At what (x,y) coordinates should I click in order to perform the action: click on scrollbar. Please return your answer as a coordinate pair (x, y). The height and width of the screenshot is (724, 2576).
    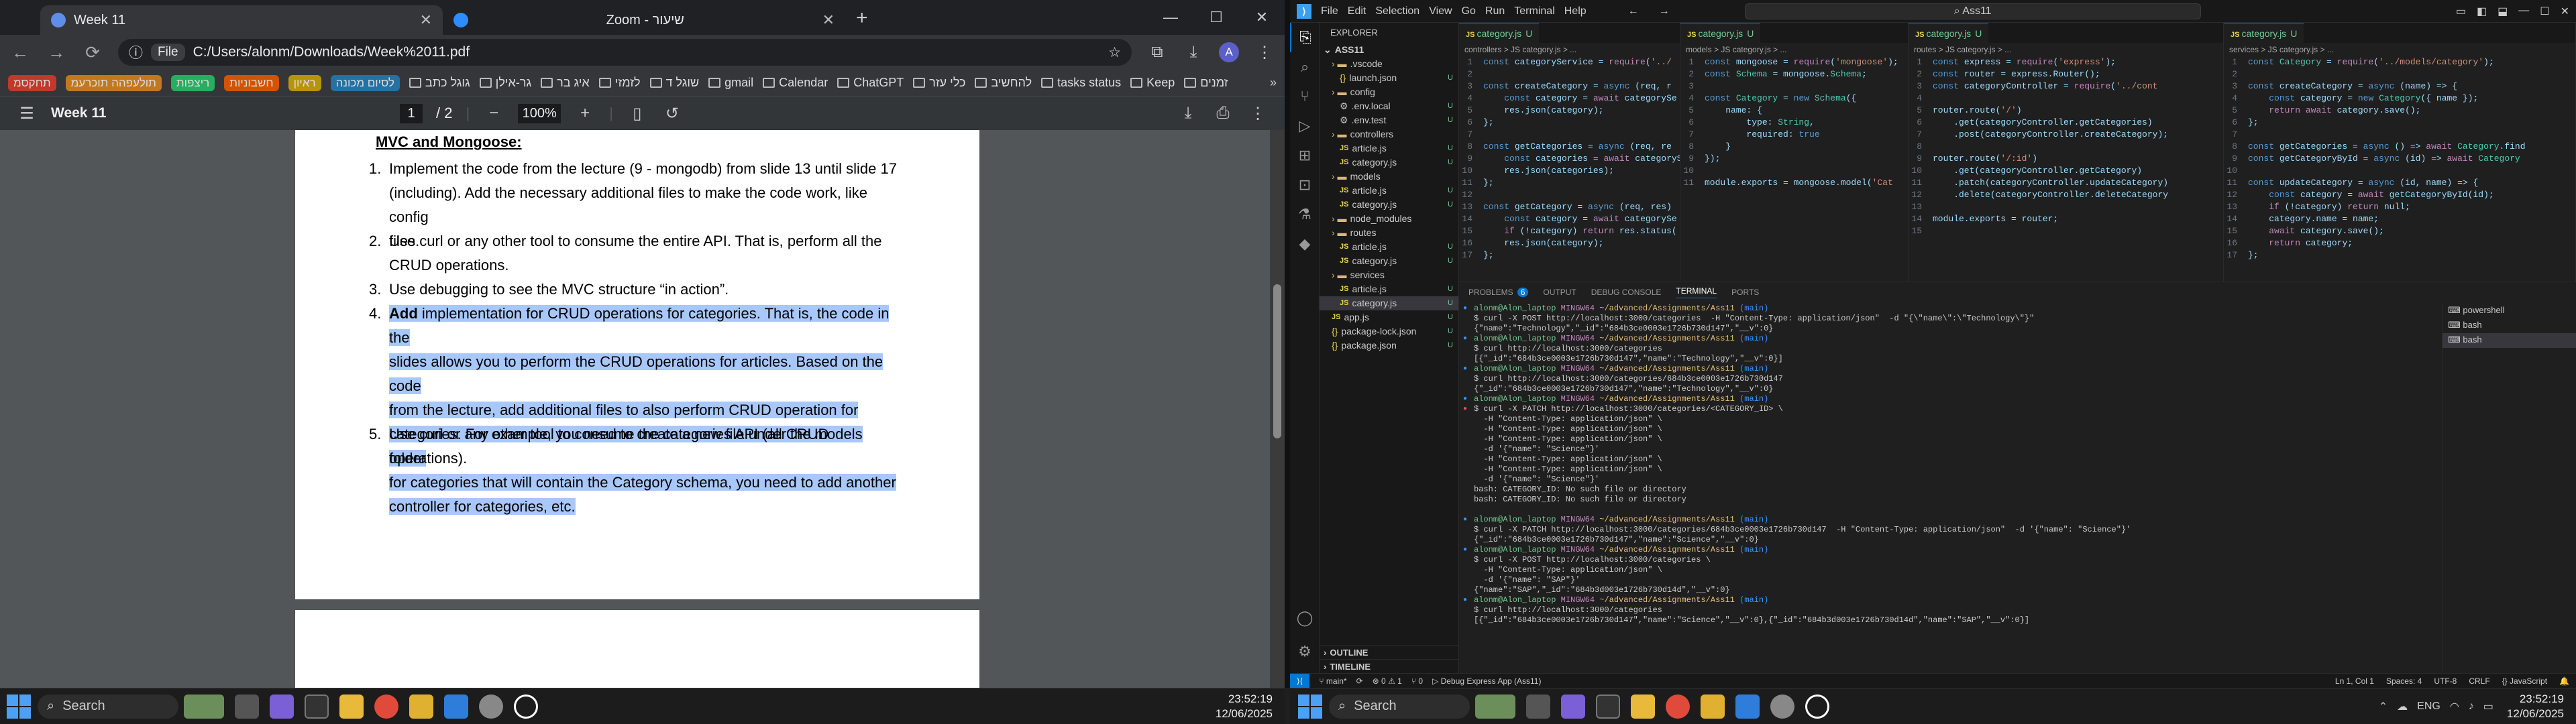
    Looking at the image, I should click on (1277, 409).